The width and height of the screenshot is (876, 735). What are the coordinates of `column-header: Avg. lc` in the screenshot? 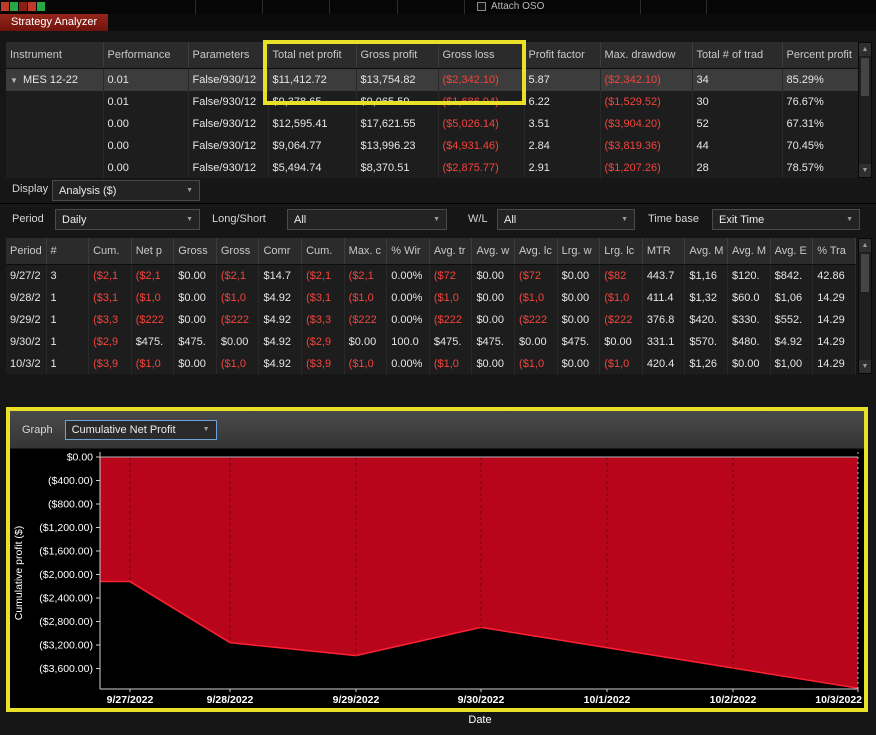 It's located at (536, 251).